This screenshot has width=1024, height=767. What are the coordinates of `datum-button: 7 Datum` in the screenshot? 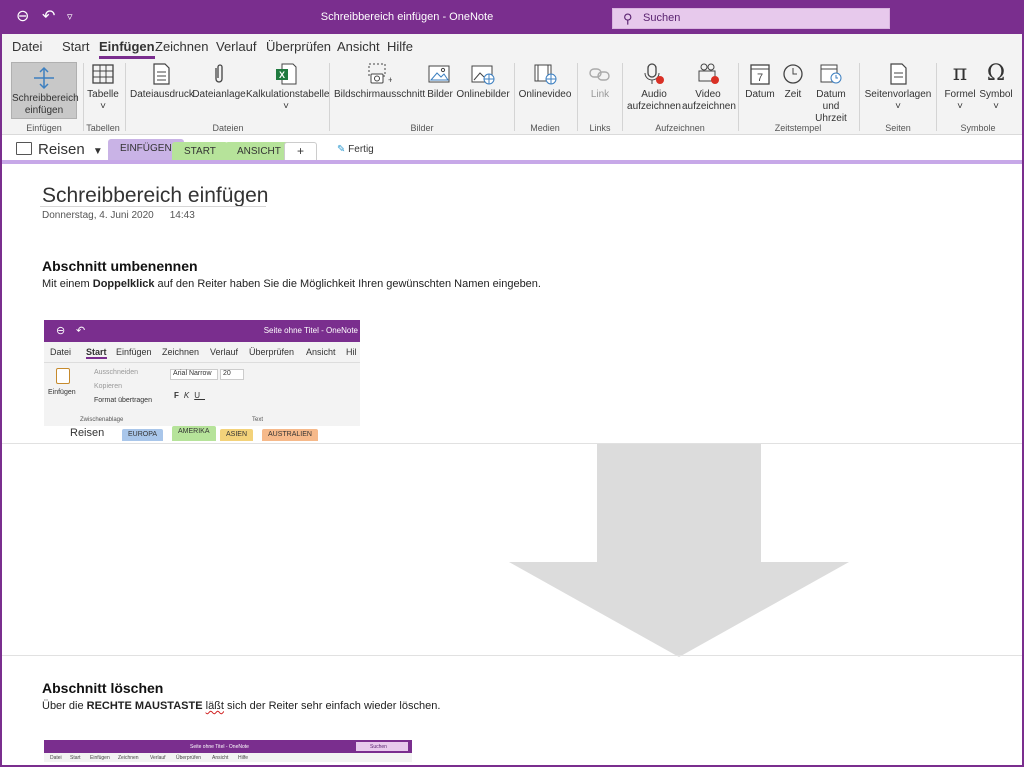 It's located at (760, 81).